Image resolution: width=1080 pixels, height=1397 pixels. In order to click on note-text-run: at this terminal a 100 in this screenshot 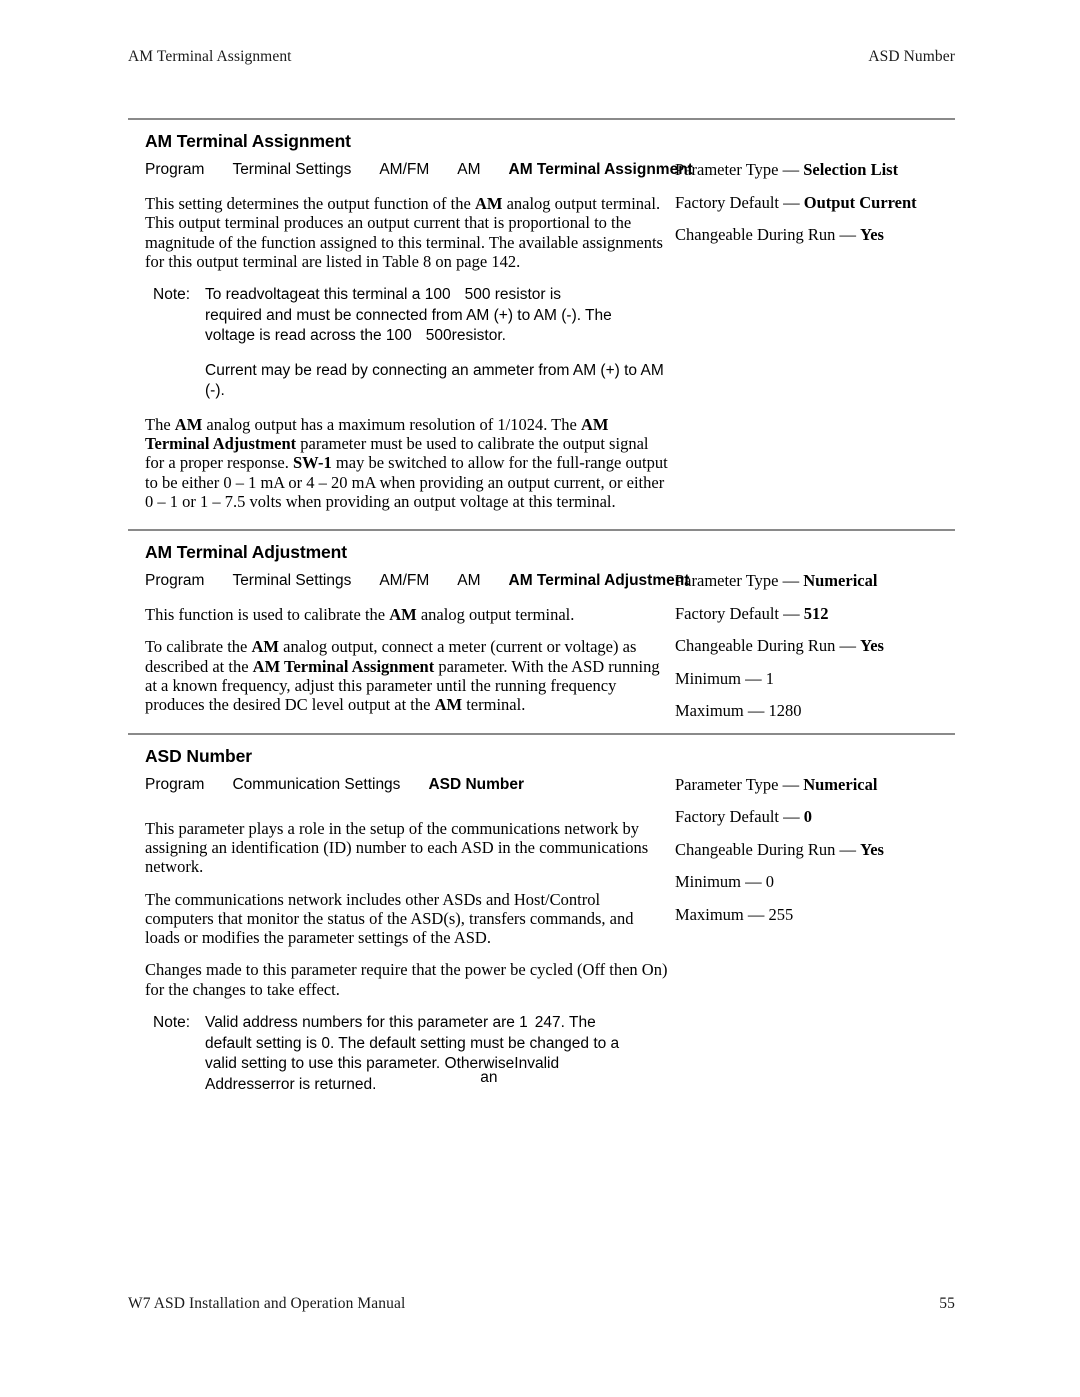, I will do `click(378, 295)`.